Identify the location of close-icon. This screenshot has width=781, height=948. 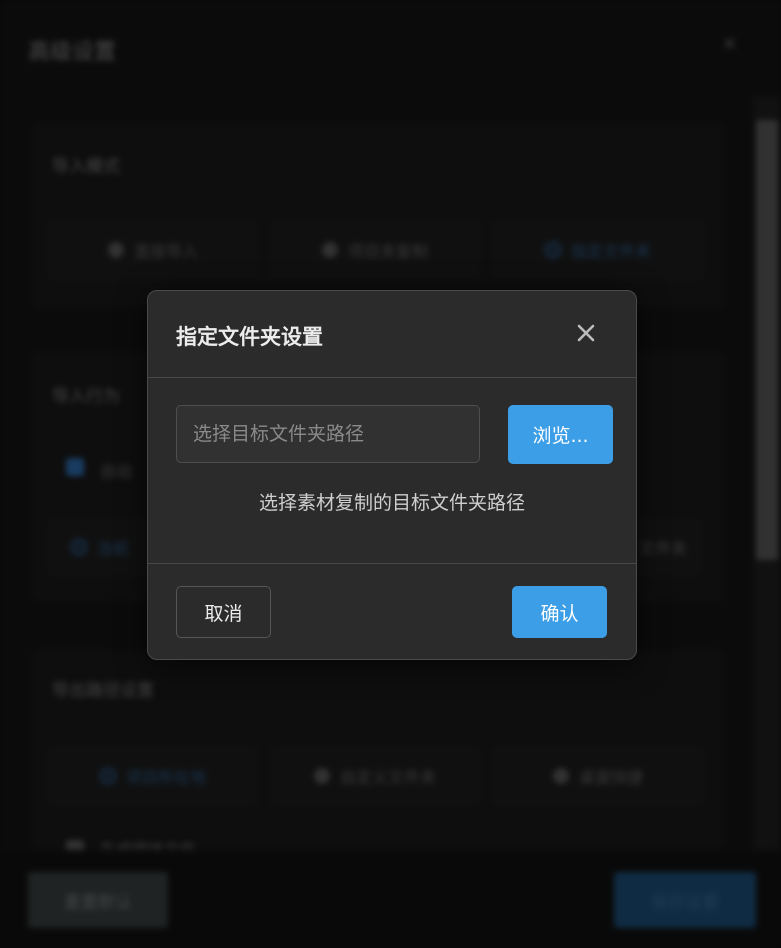
(586, 333).